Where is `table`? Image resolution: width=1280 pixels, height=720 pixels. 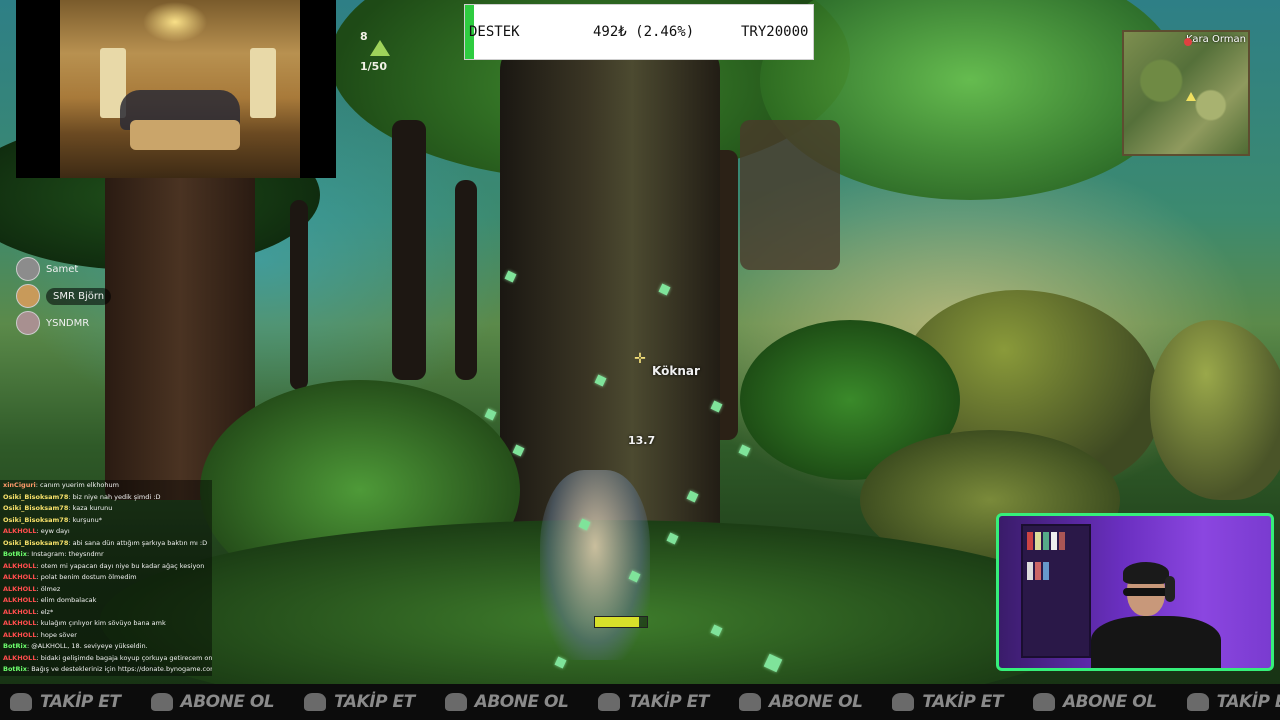 table is located at coordinates (185, 135).